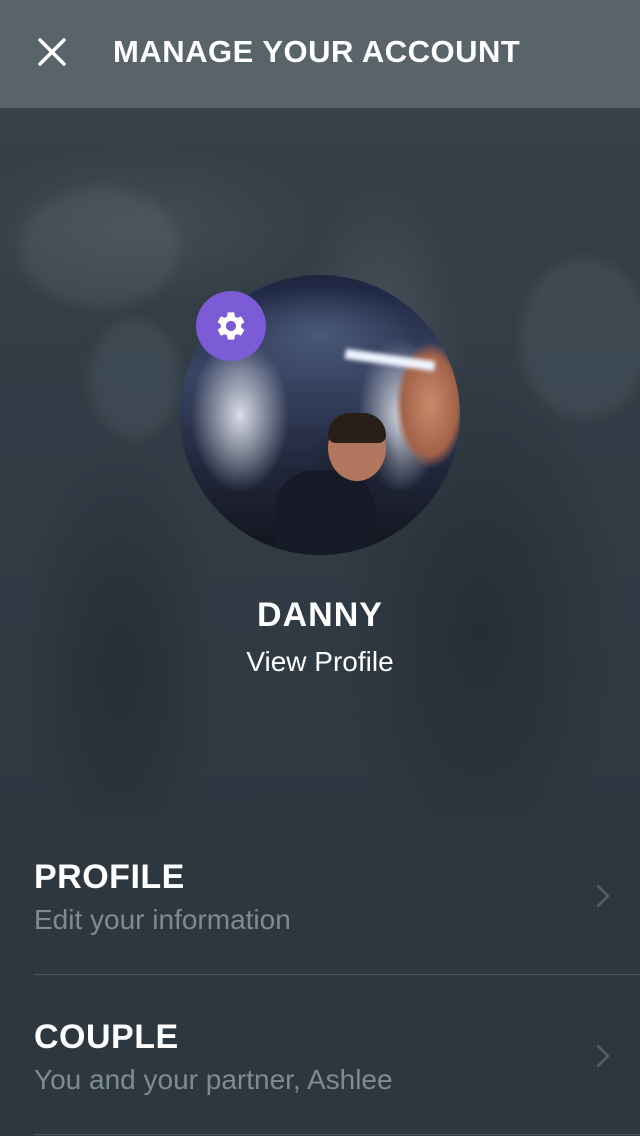  I want to click on menu-item-couple: COUPLE You and your partner, Ashlee, so click(320, 1056).